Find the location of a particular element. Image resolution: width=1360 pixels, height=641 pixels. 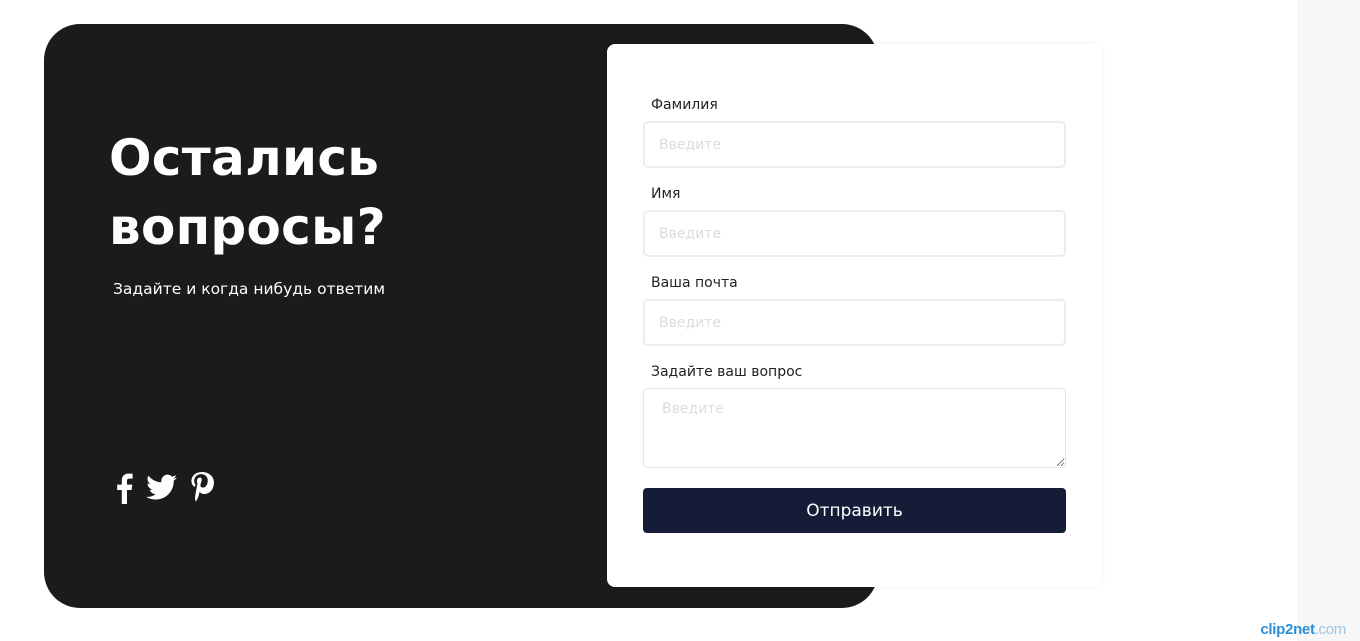

watermark-domain: .com is located at coordinates (1330, 629).